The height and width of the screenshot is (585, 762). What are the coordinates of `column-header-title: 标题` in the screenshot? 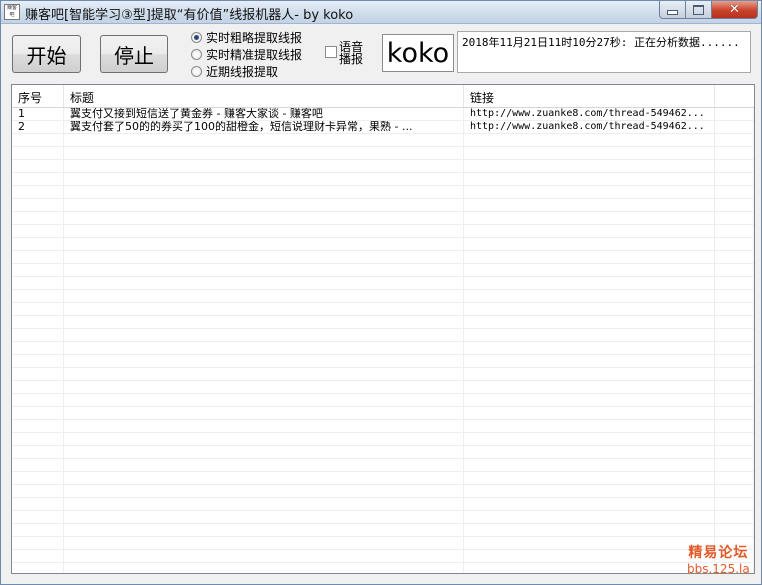 It's located at (264, 96).